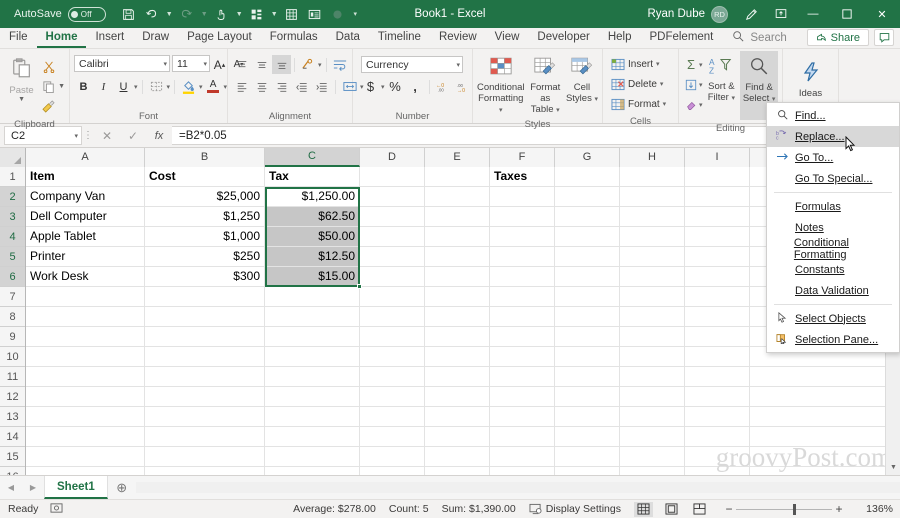 This screenshot has height=521, width=900. Describe the element at coordinates (794, 509) in the screenshot. I see `zoom-knob` at that location.